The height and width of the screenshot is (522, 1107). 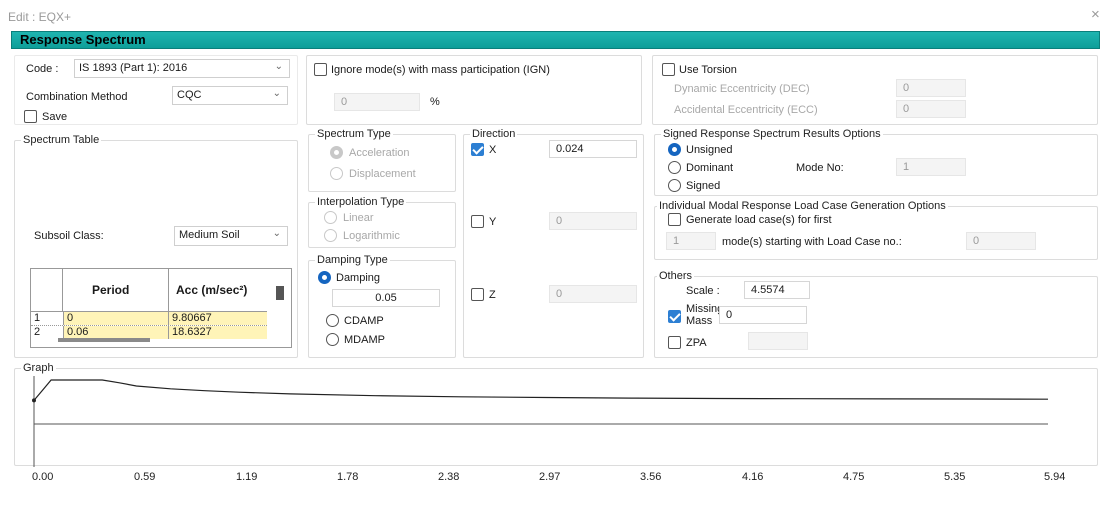 I want to click on y-checkbox, so click(x=477, y=221).